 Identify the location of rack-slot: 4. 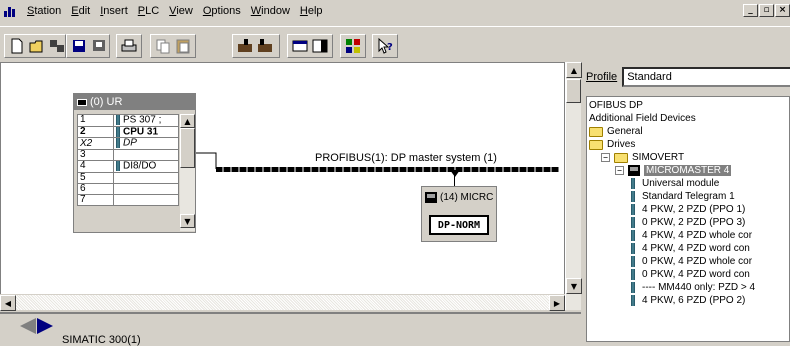
(95, 166).